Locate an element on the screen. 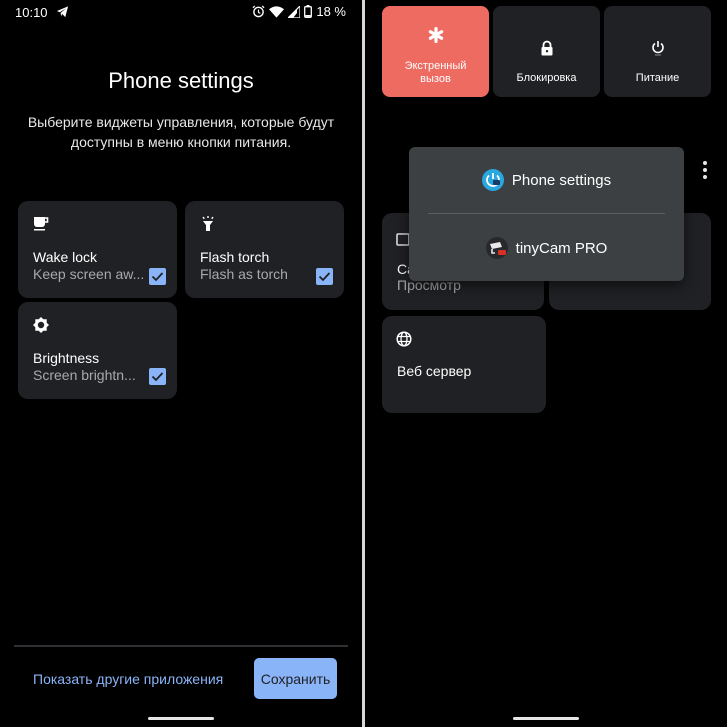 The image size is (727, 727). lockdown-label: Блокировка is located at coordinates (546, 78).